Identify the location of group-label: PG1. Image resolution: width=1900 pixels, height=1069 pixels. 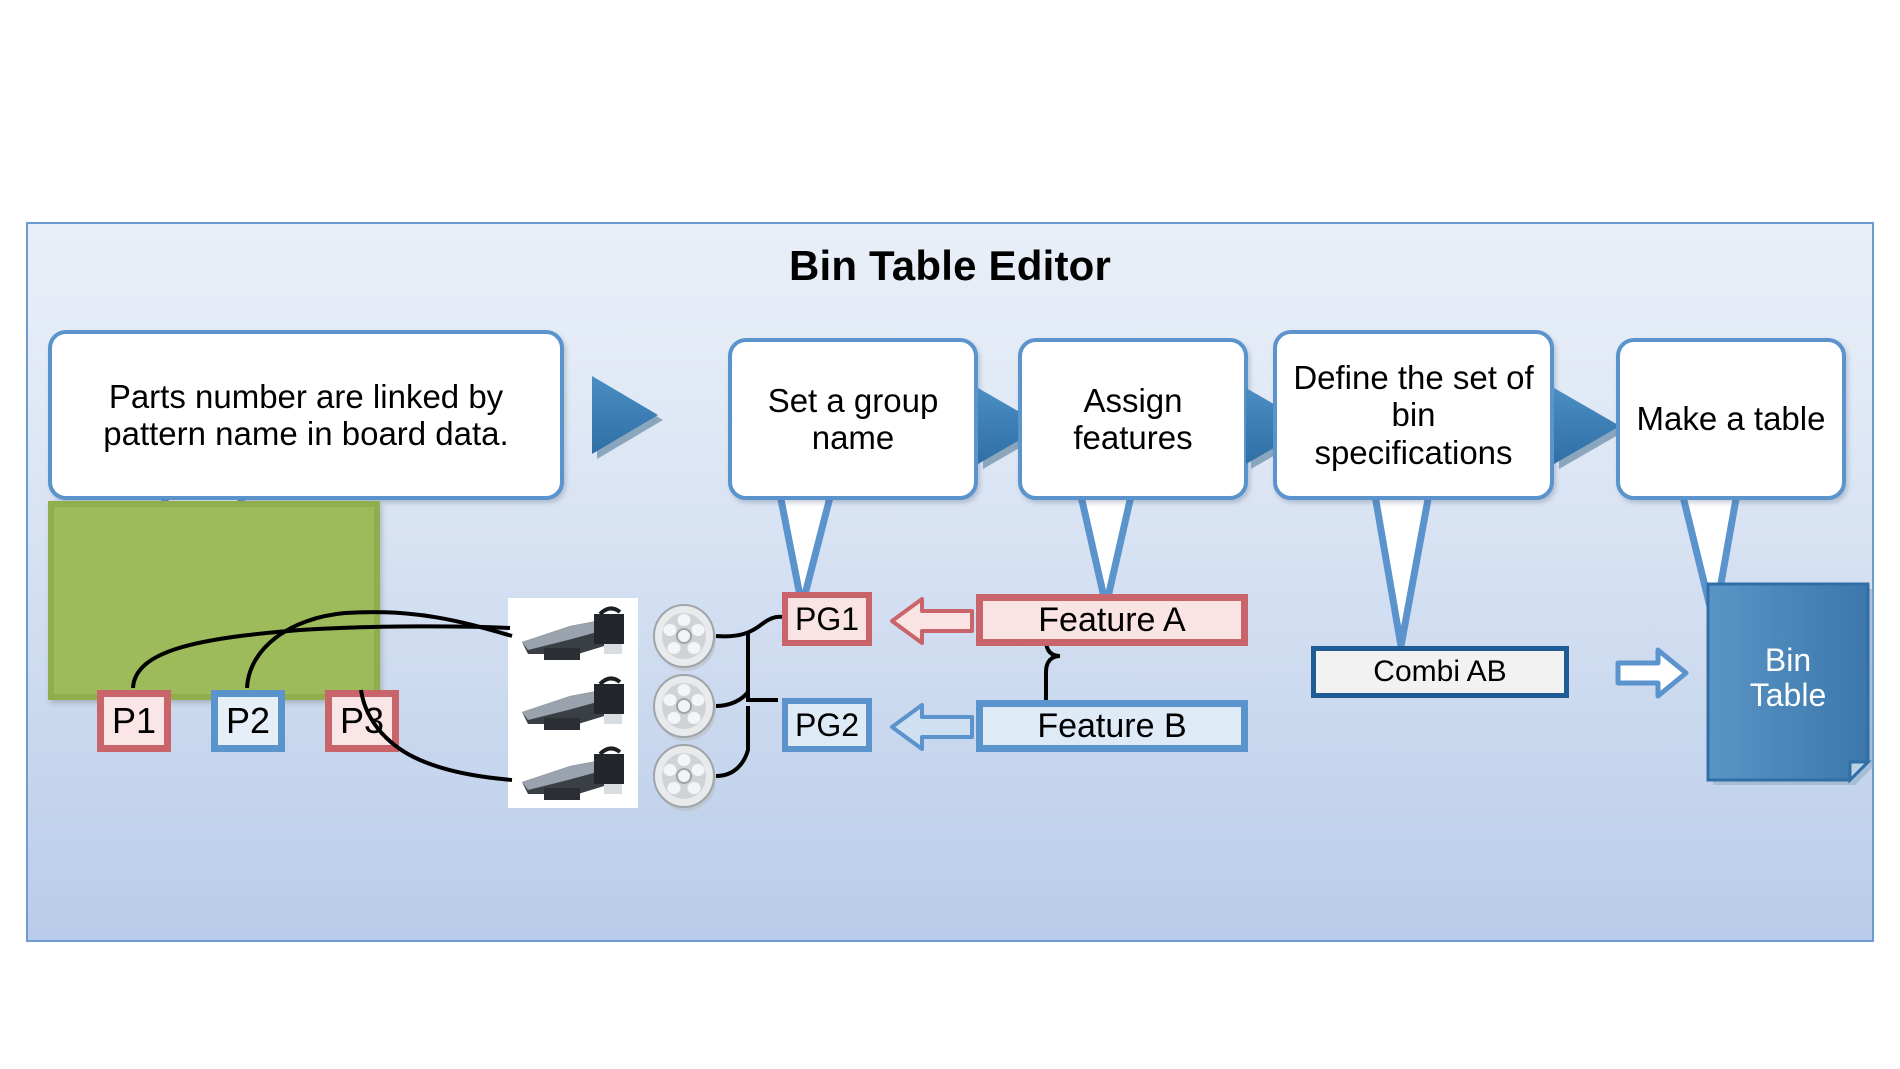
(827, 618).